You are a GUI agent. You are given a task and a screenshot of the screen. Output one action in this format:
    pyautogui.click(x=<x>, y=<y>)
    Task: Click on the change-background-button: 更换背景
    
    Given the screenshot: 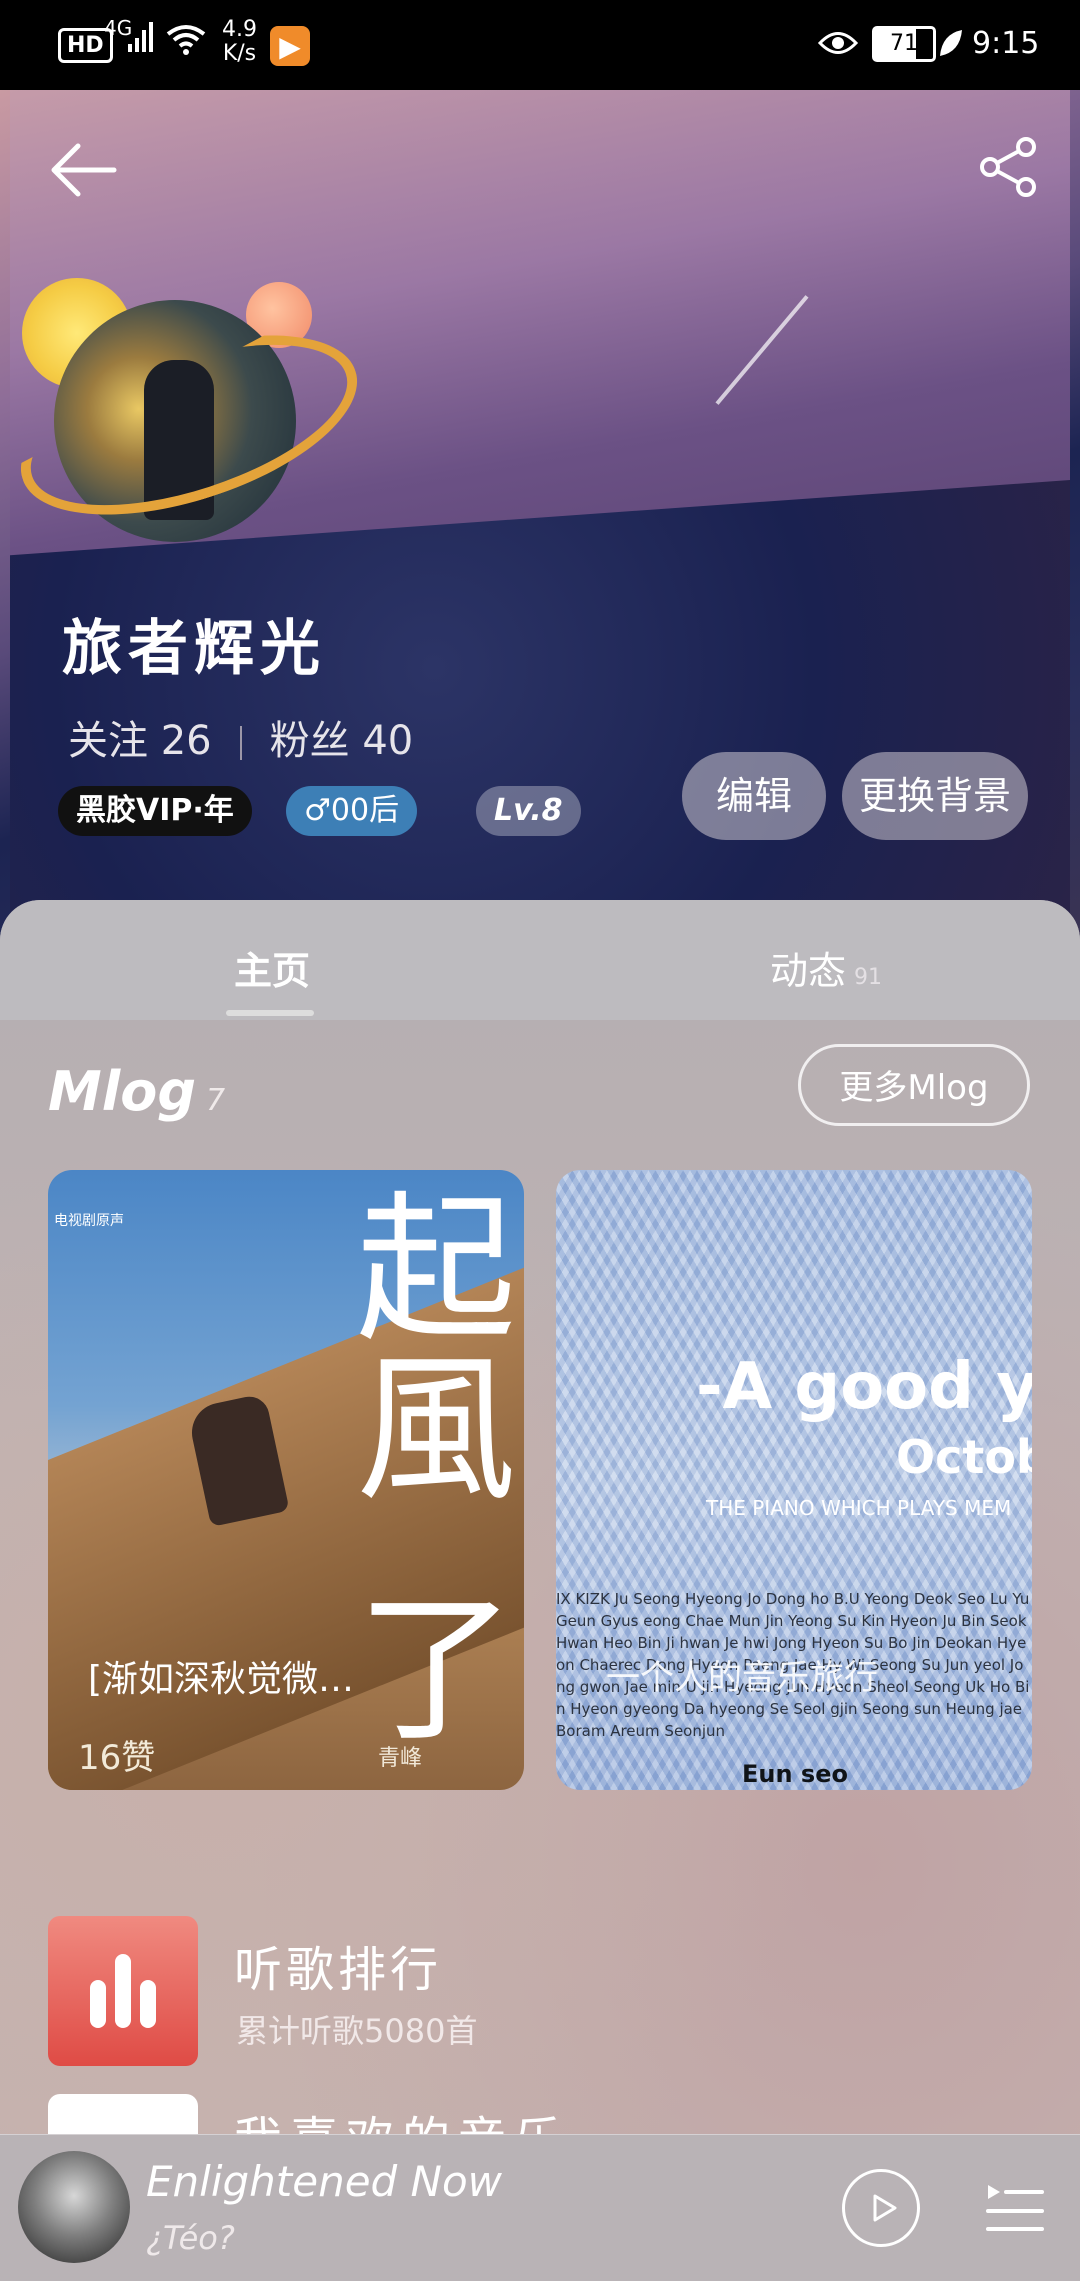 What is the action you would take?
    pyautogui.click(x=935, y=796)
    